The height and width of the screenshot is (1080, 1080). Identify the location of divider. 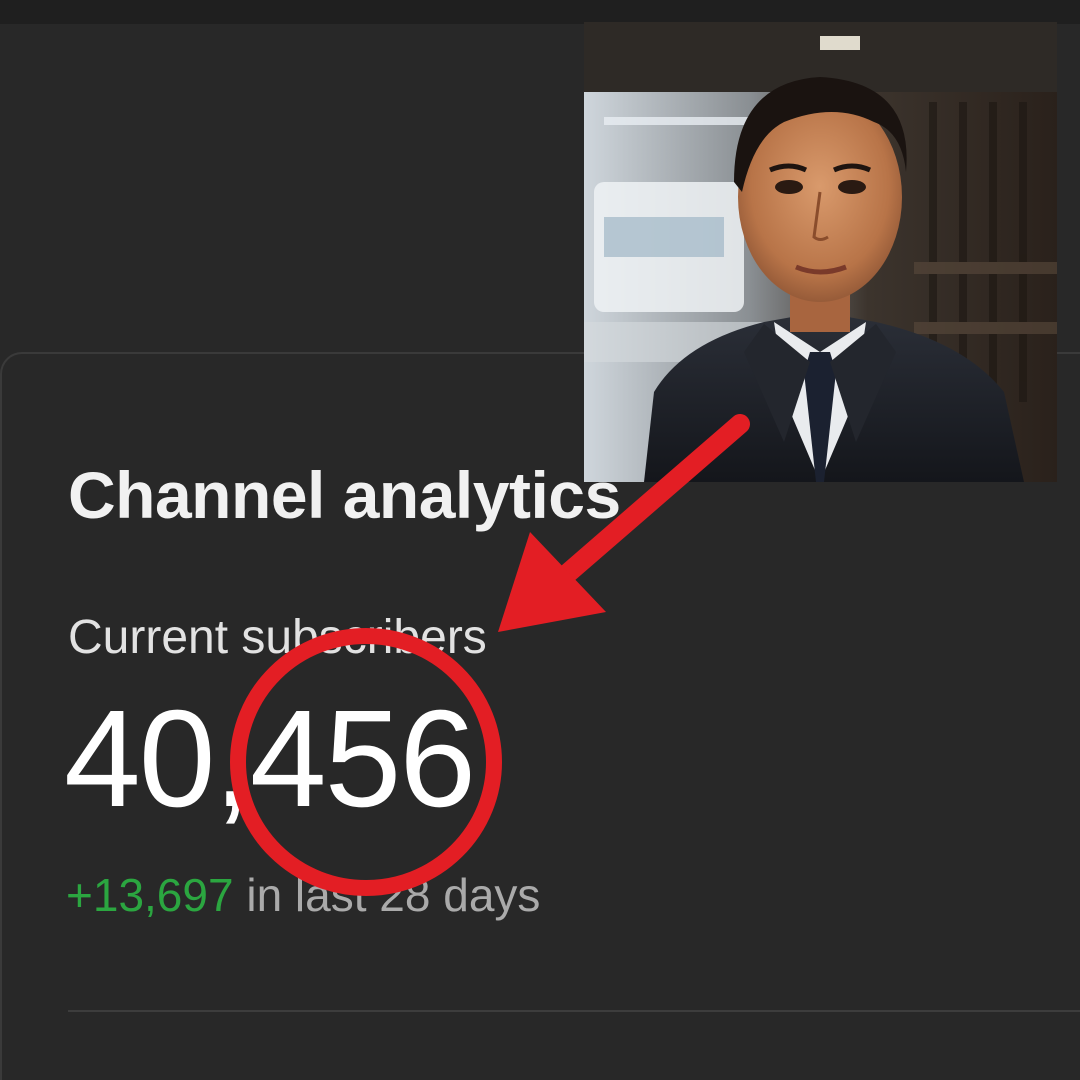
(574, 1011).